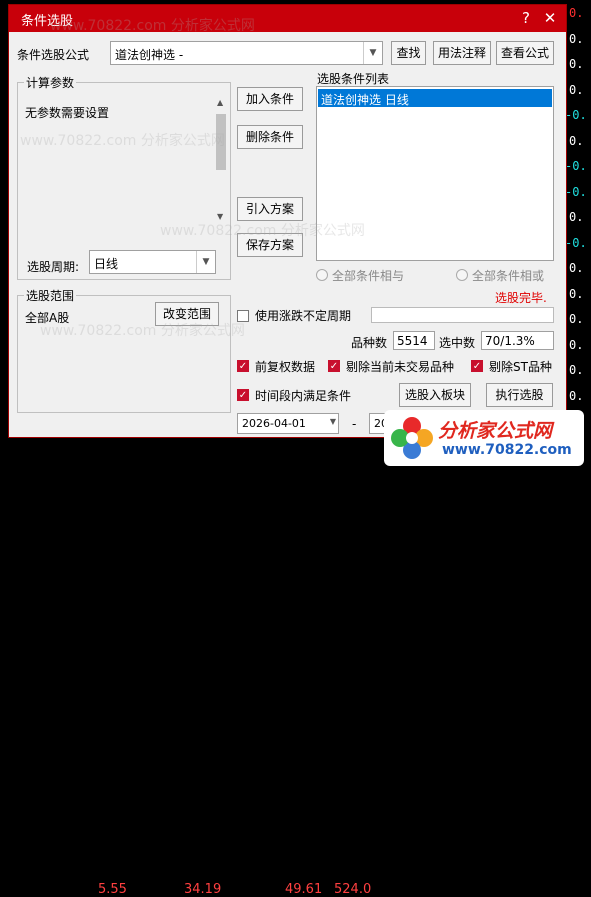  I want to click on selected-field: 70/1.3%, so click(517, 340).